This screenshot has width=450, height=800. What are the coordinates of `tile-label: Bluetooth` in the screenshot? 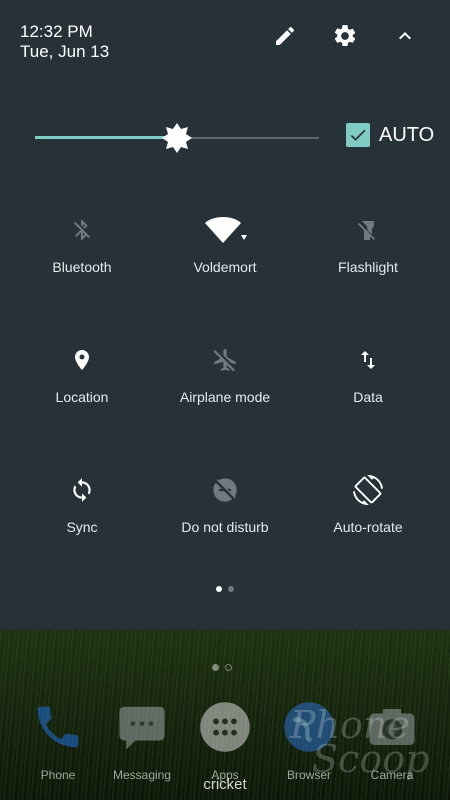 It's located at (82, 267).